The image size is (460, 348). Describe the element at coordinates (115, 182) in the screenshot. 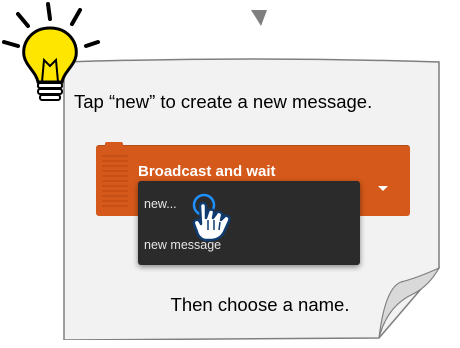

I see `block-texture` at that location.